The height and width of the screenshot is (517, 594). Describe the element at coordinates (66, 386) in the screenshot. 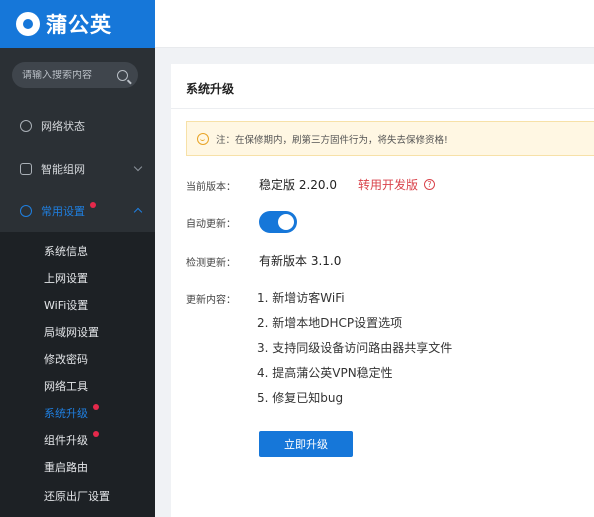

I see `submenu-item-label: 网络工具` at that location.